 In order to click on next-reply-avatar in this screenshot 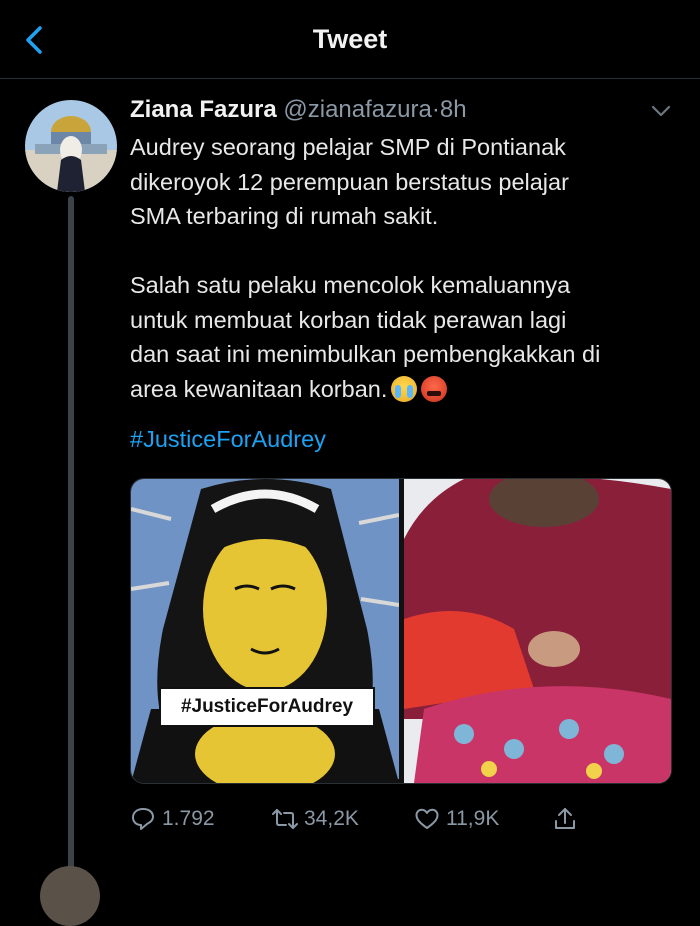, I will do `click(70, 896)`.